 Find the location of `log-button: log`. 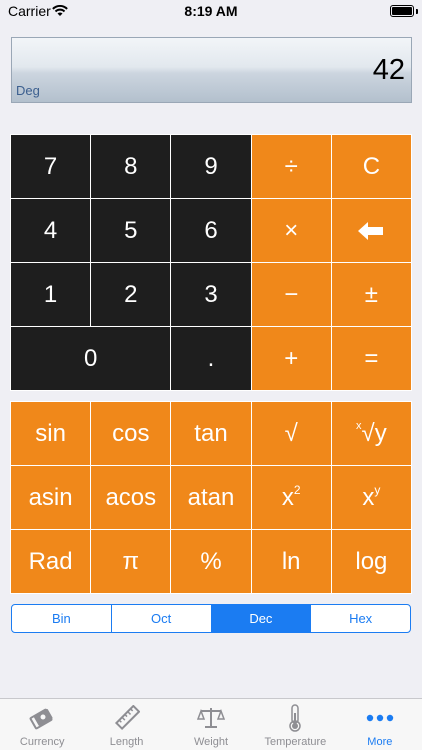

log-button: log is located at coordinates (371, 561).